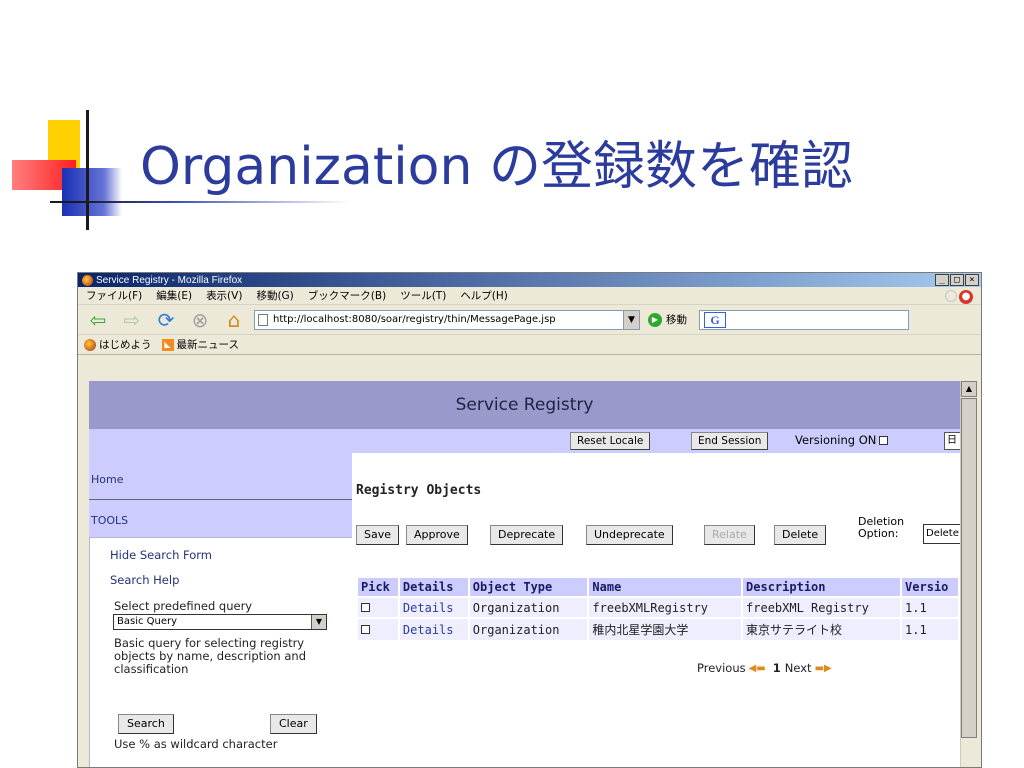 The image size is (1024, 768). What do you see at coordinates (665, 607) in the screenshot?
I see `name-cell: freebXMLRegistry` at bounding box center [665, 607].